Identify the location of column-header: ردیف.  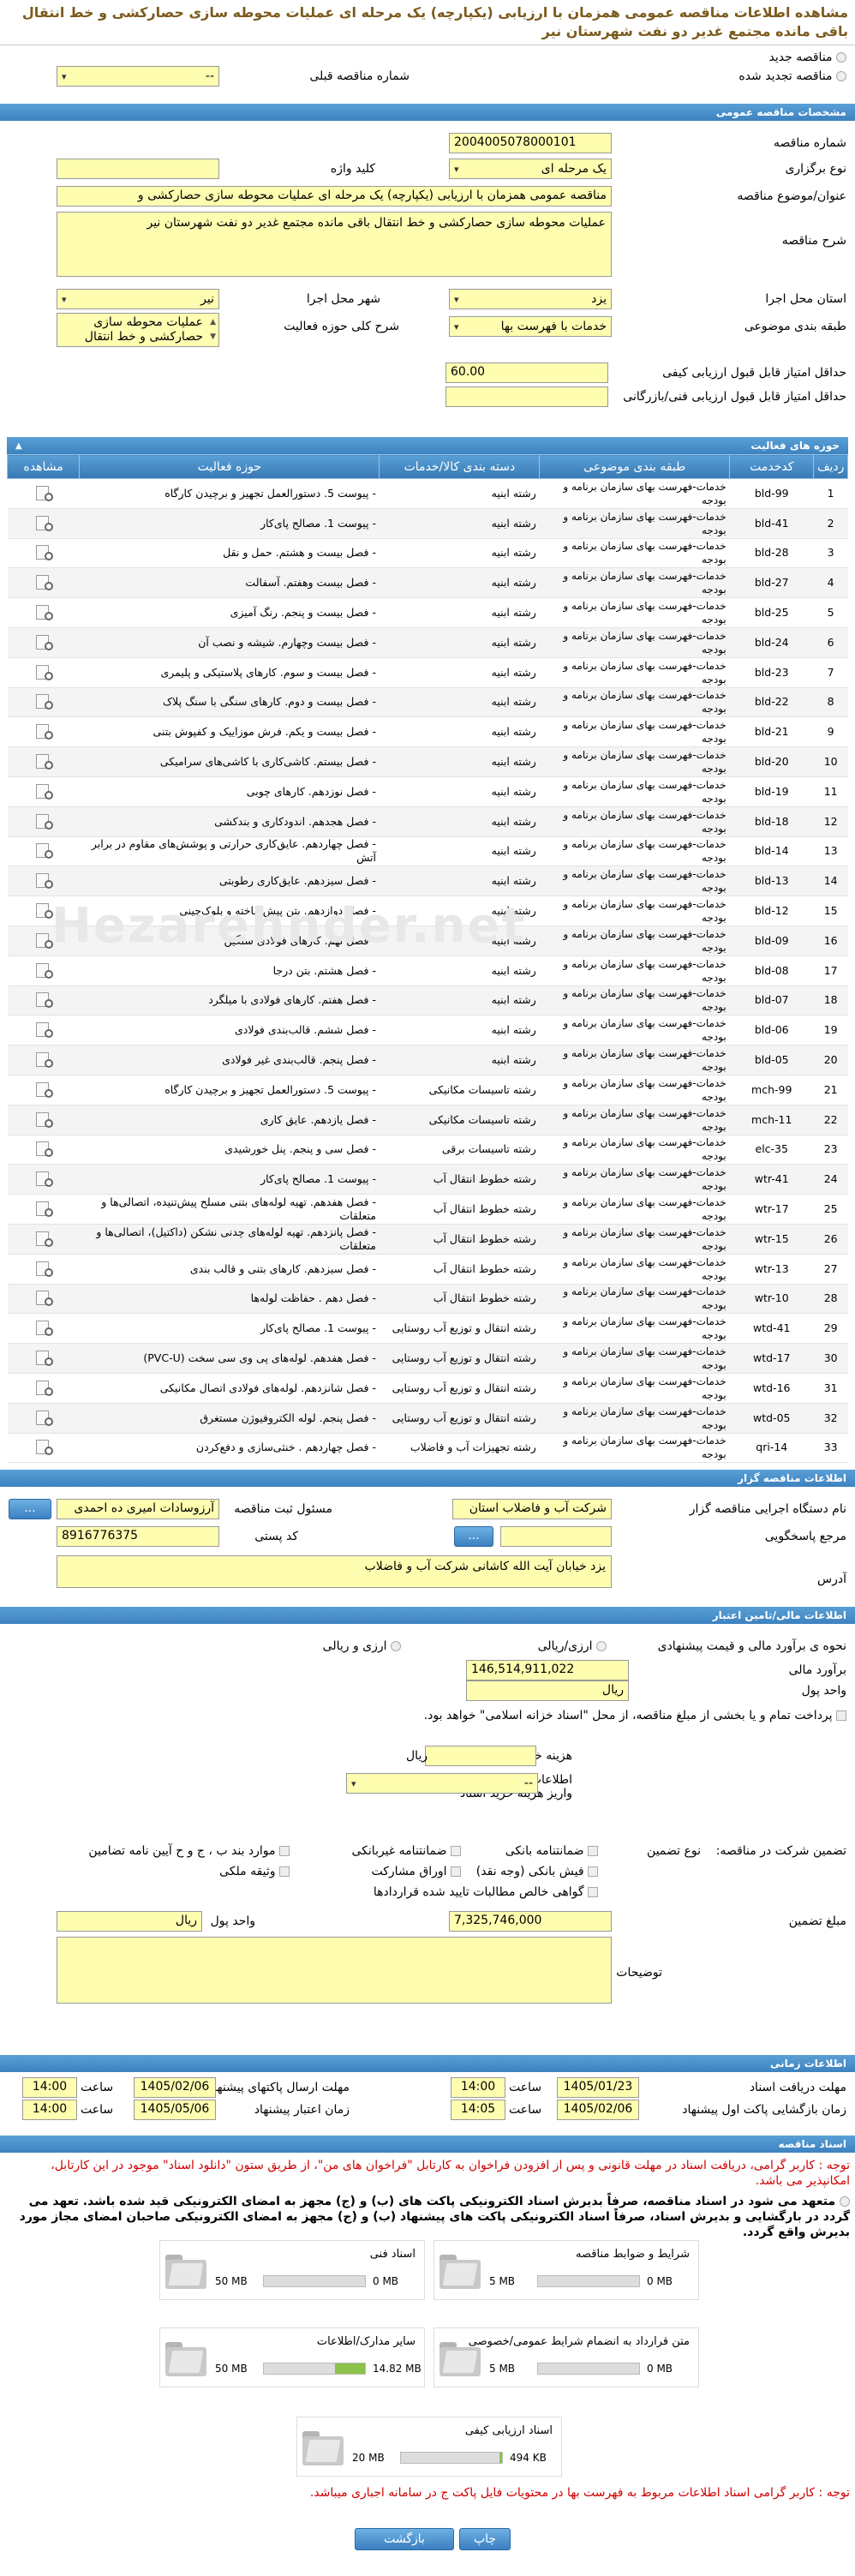
(831, 467).